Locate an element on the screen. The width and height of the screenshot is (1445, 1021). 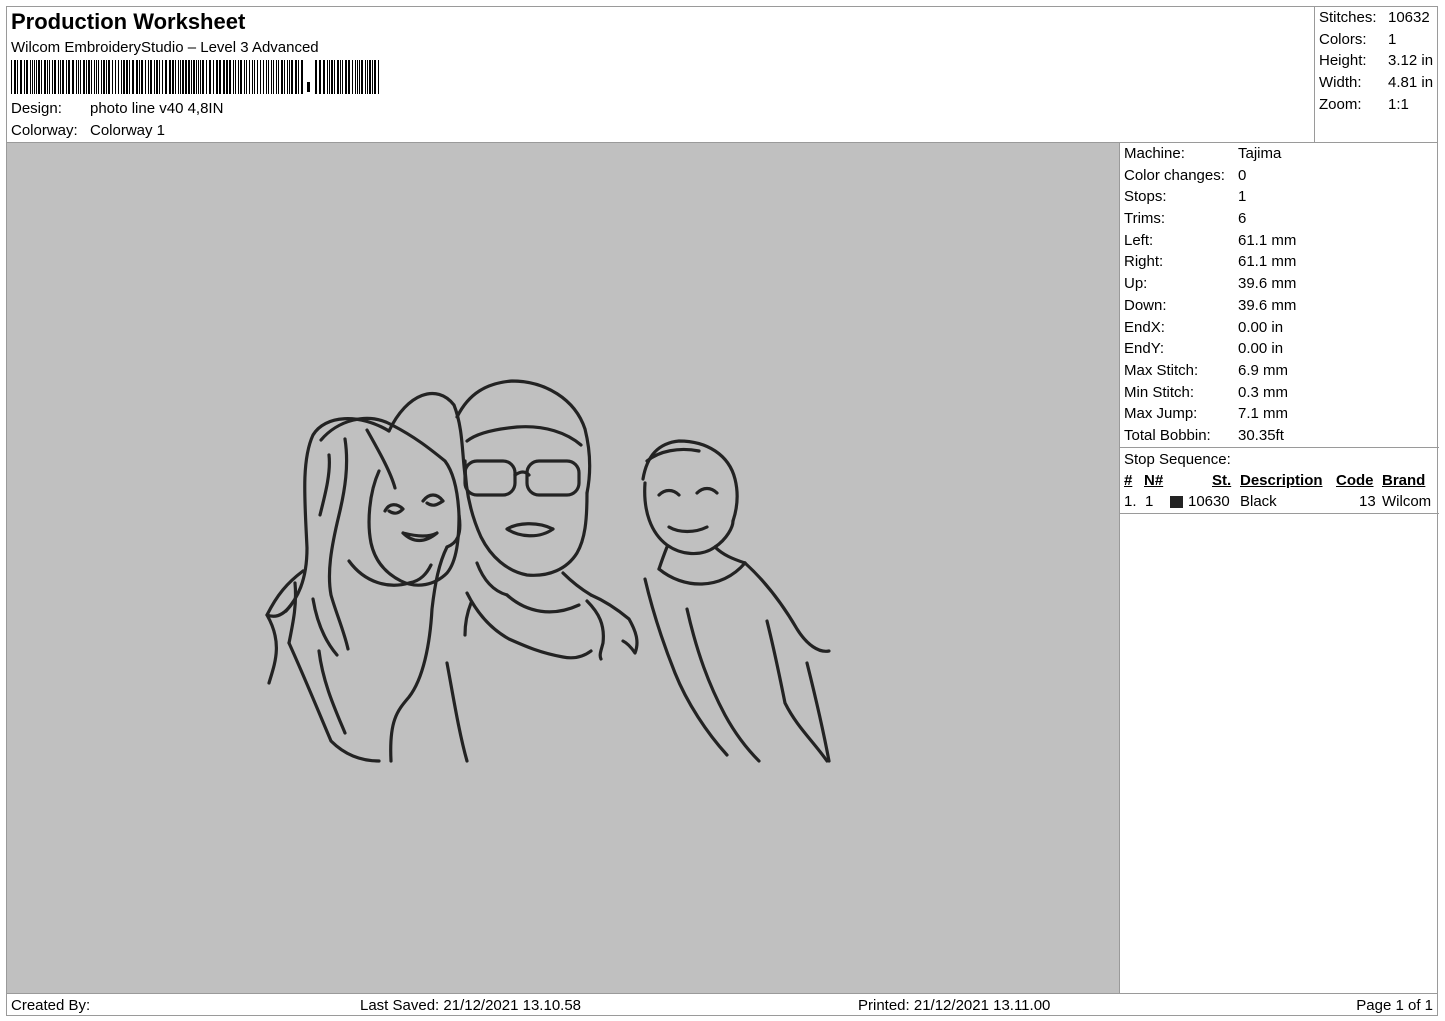
info-row: EndX: 0.00 in is located at coordinates (1279, 328).